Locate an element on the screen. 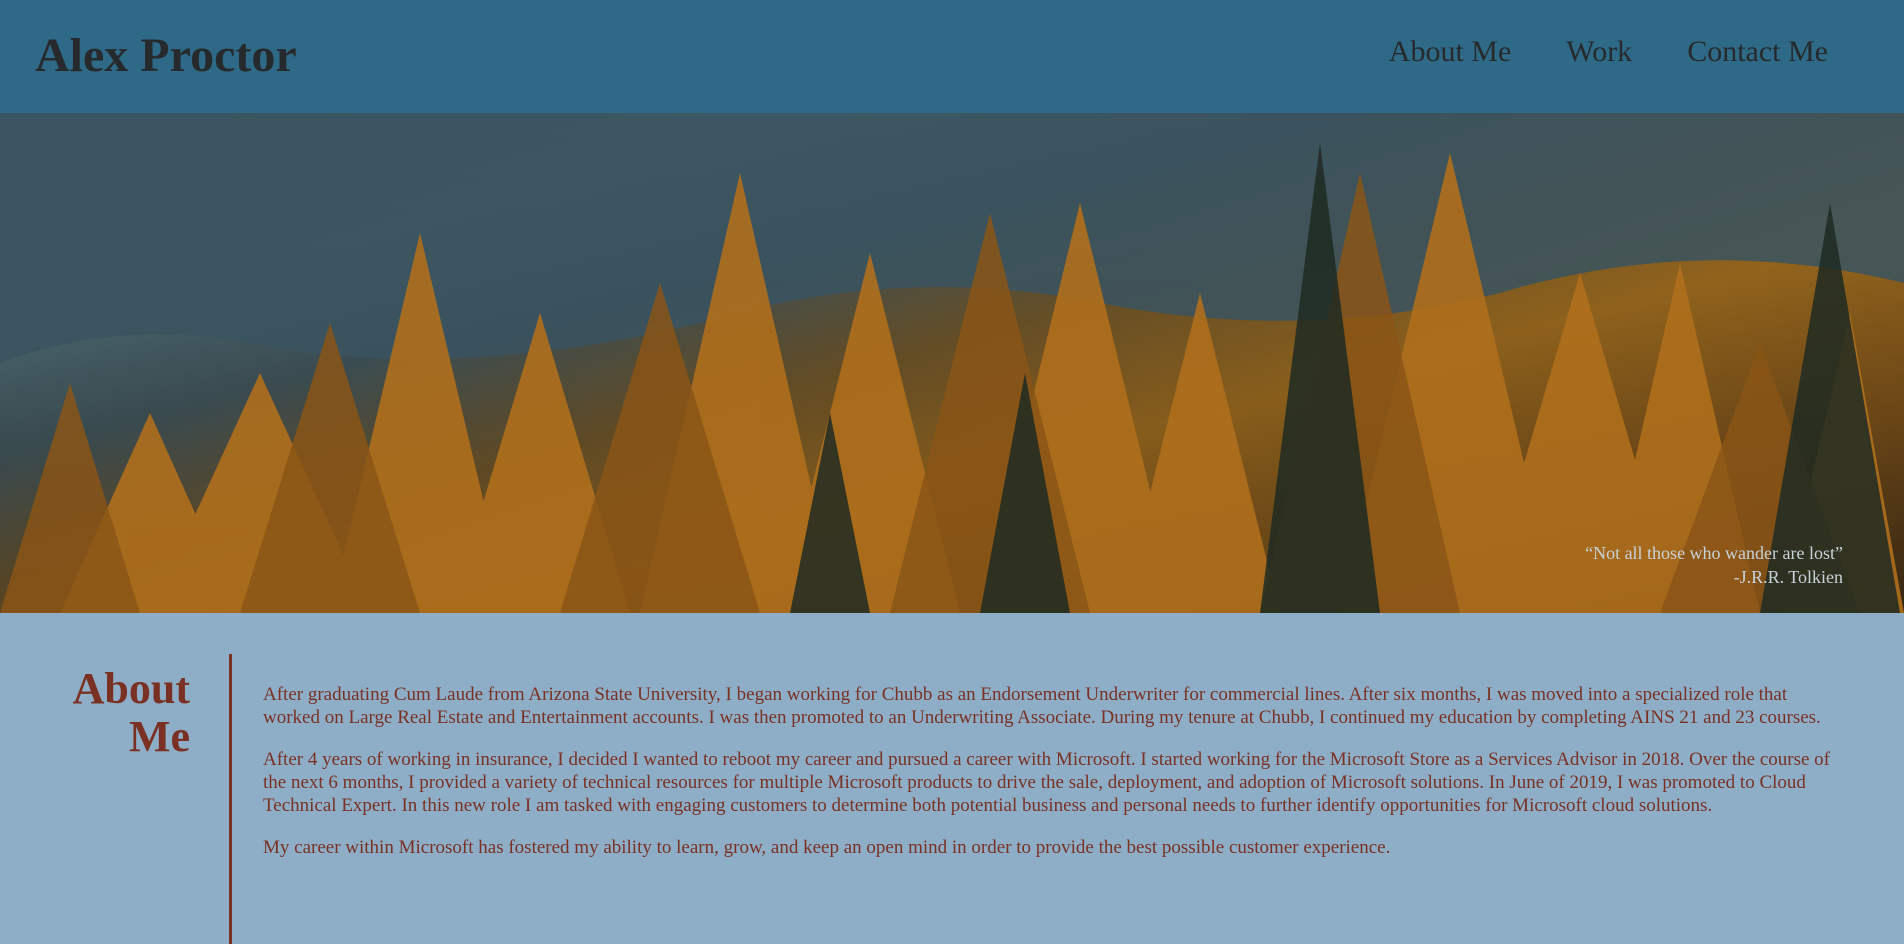 The image size is (1904, 944). quote-author: -J.R.R. Tolkien is located at coordinates (1788, 577).